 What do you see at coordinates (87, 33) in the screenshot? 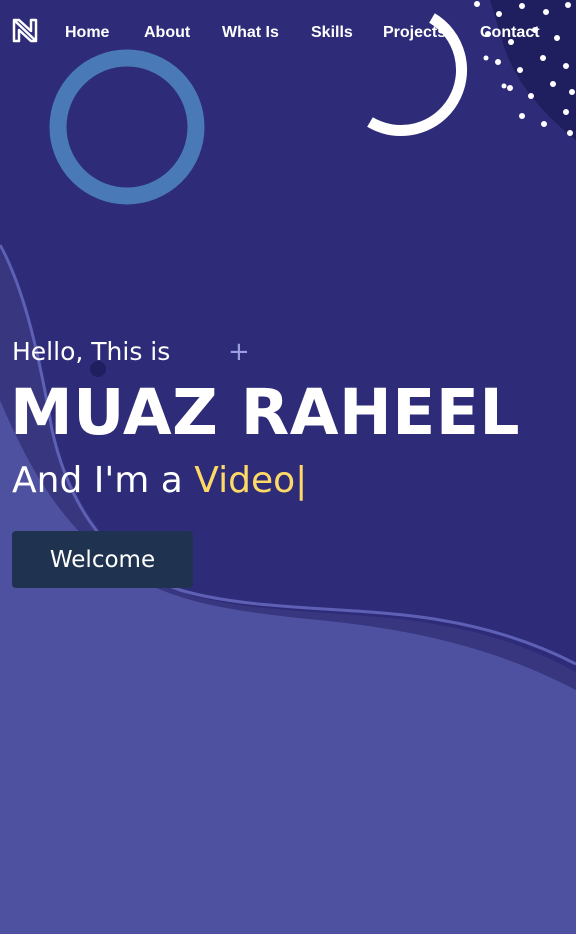
I see `nav-home: Home` at bounding box center [87, 33].